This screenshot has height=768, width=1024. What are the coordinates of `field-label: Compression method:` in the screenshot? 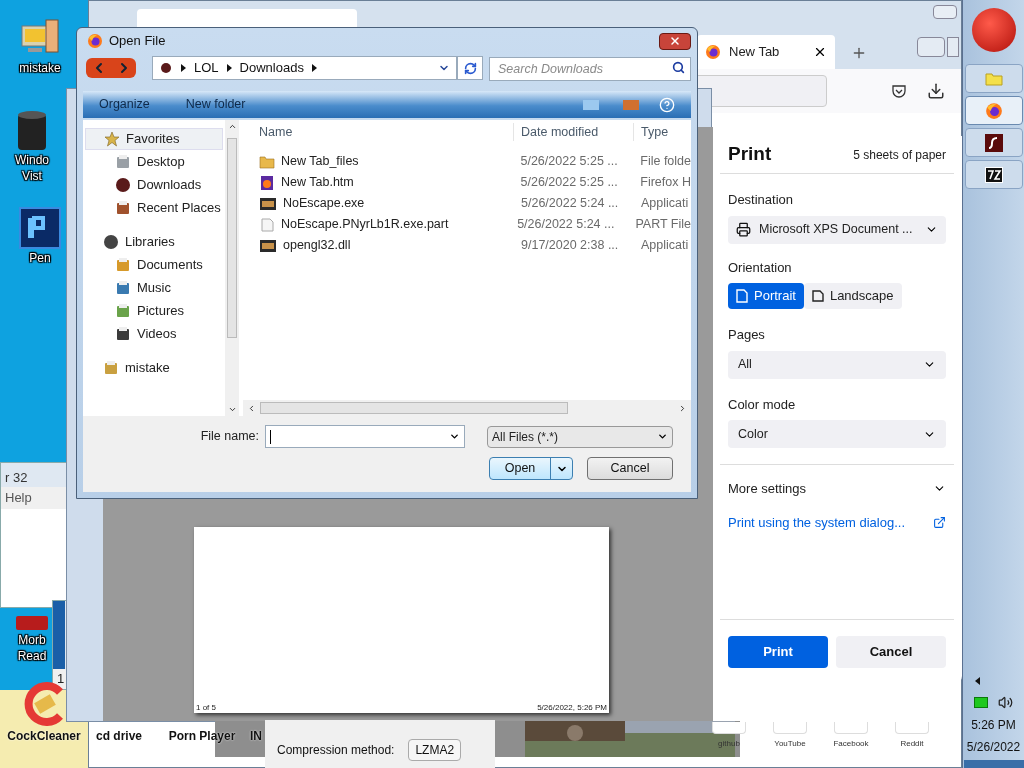 It's located at (336, 750).